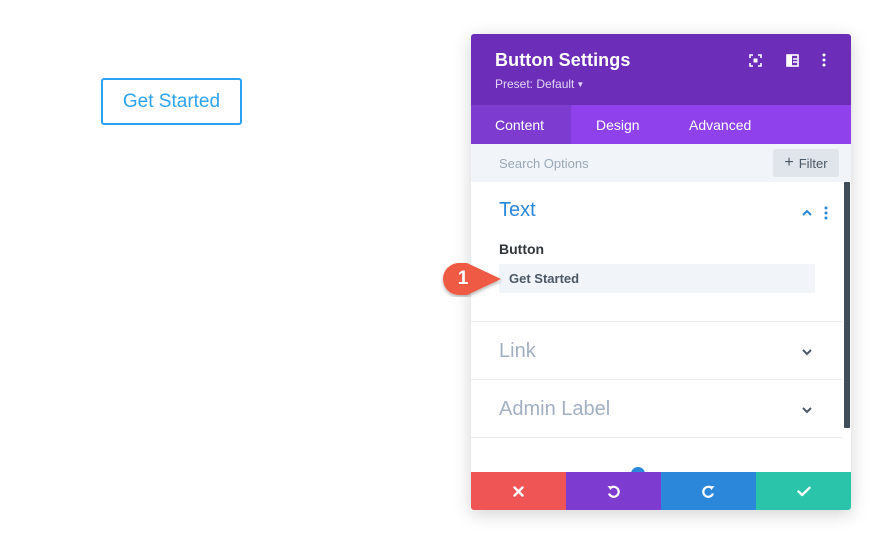 This screenshot has width=880, height=542. What do you see at coordinates (522, 249) in the screenshot?
I see `button-text-label: Button` at bounding box center [522, 249].